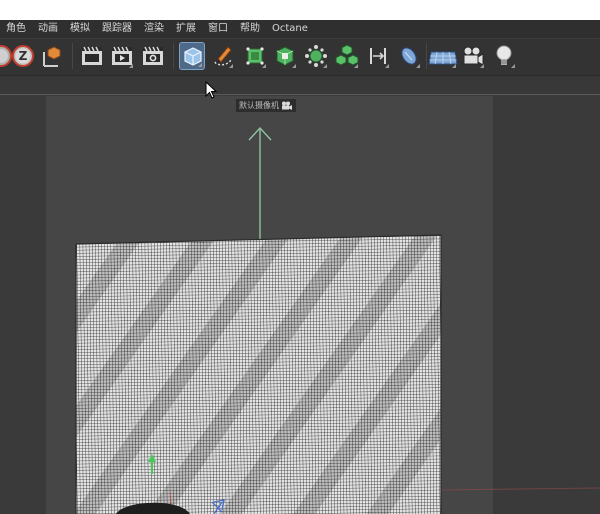  I want to click on viewport-header-strip, so click(300, 85).